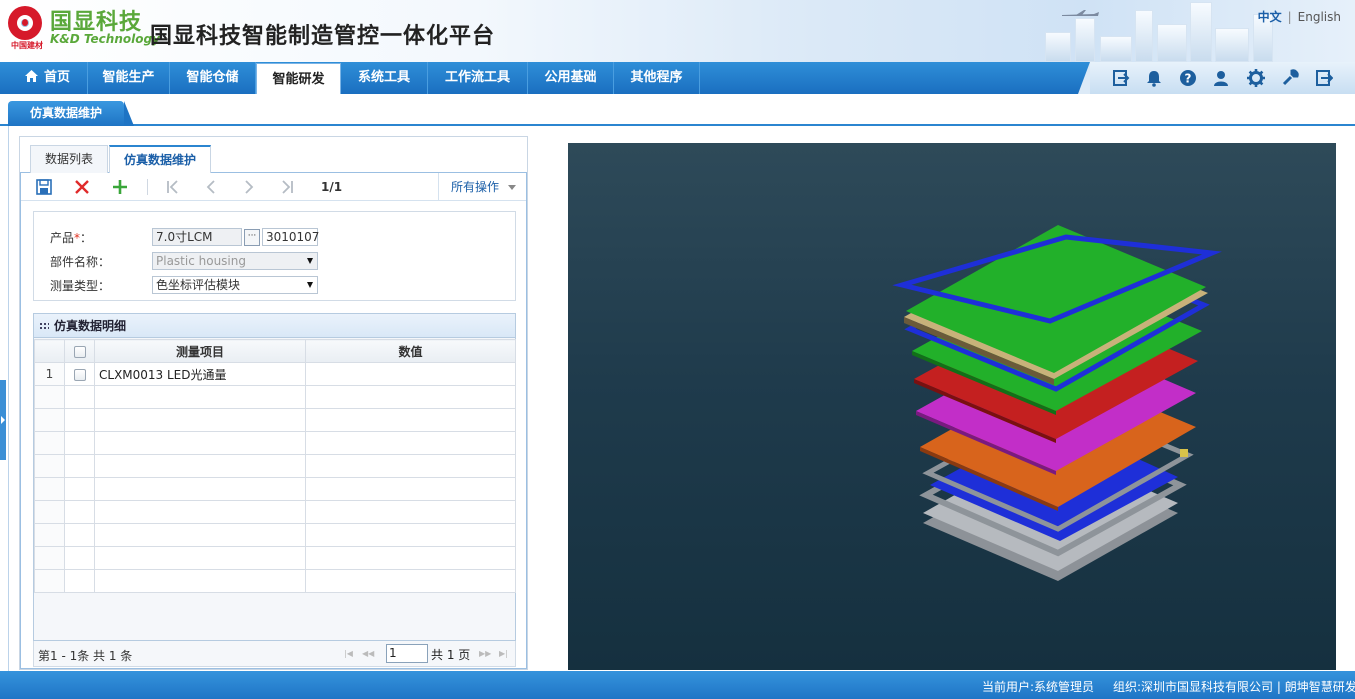 The height and width of the screenshot is (699, 1355). I want to click on nav-item-home: 首页, so click(48, 78).